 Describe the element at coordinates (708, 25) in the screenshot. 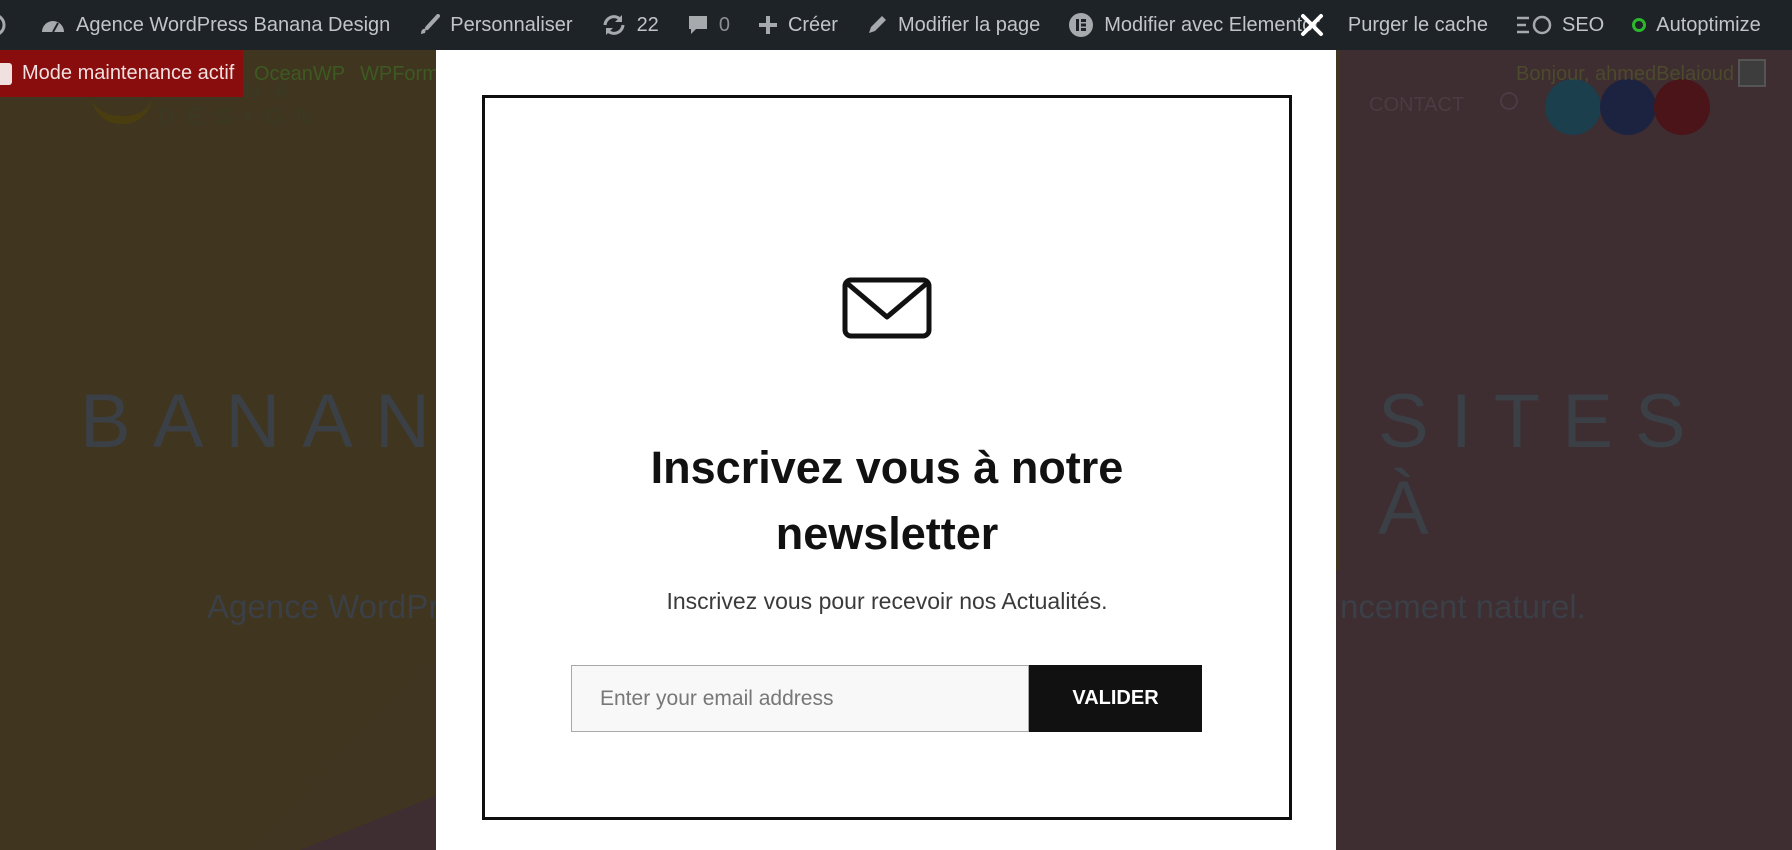

I see `comments-link: 0` at that location.